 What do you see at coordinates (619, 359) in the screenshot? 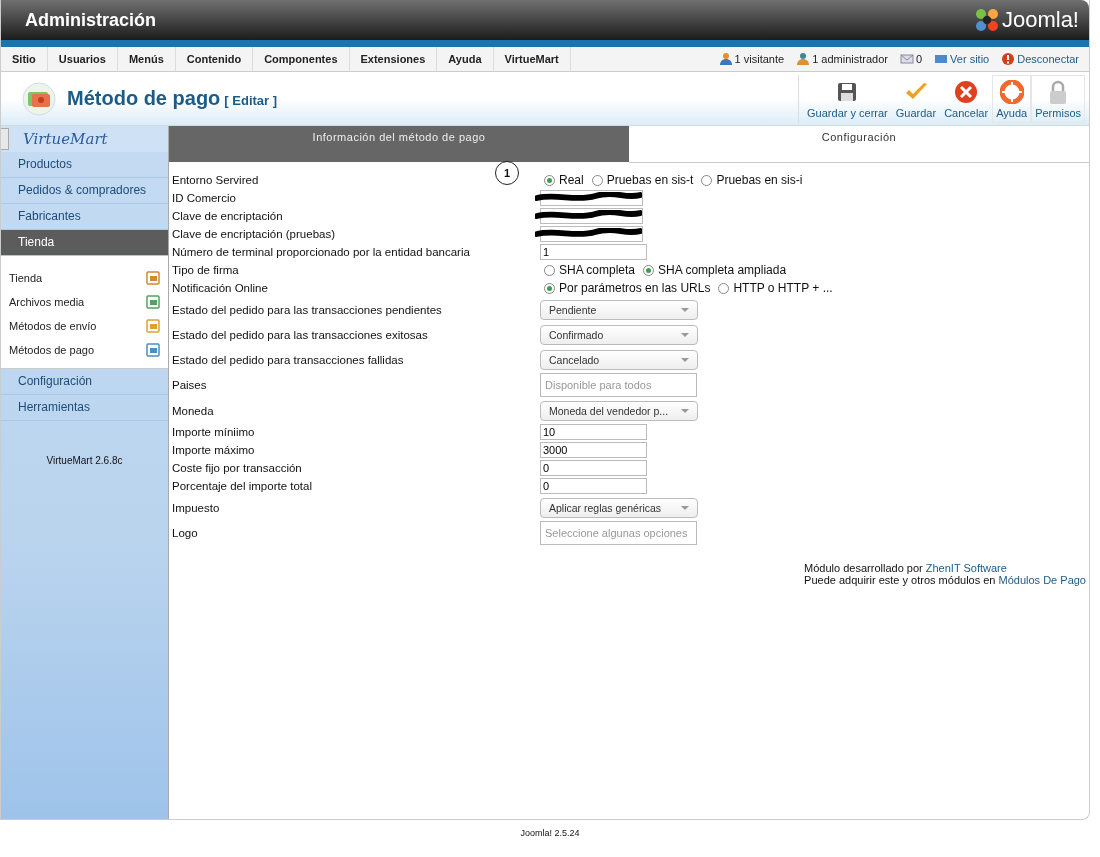
I see `dropdown: Cancelado` at bounding box center [619, 359].